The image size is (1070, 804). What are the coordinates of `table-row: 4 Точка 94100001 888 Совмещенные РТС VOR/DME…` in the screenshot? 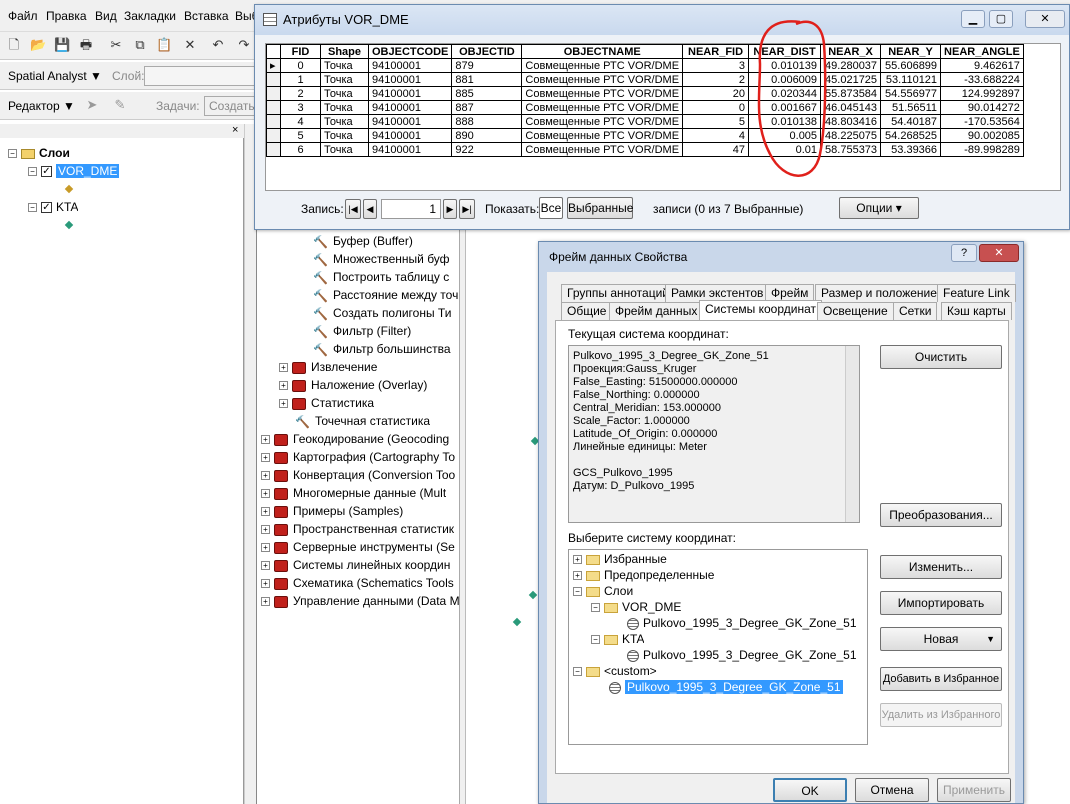 It's located at (645, 121).